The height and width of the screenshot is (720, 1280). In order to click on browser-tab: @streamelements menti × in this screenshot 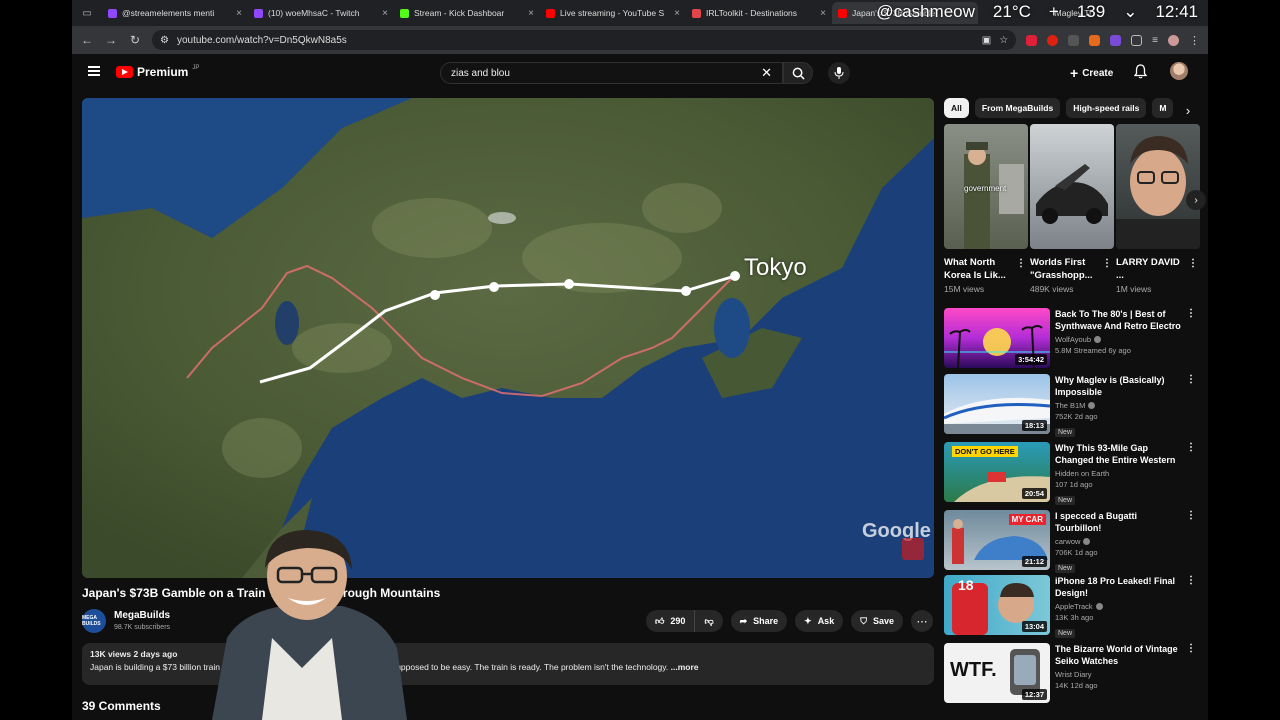, I will do `click(175, 13)`.